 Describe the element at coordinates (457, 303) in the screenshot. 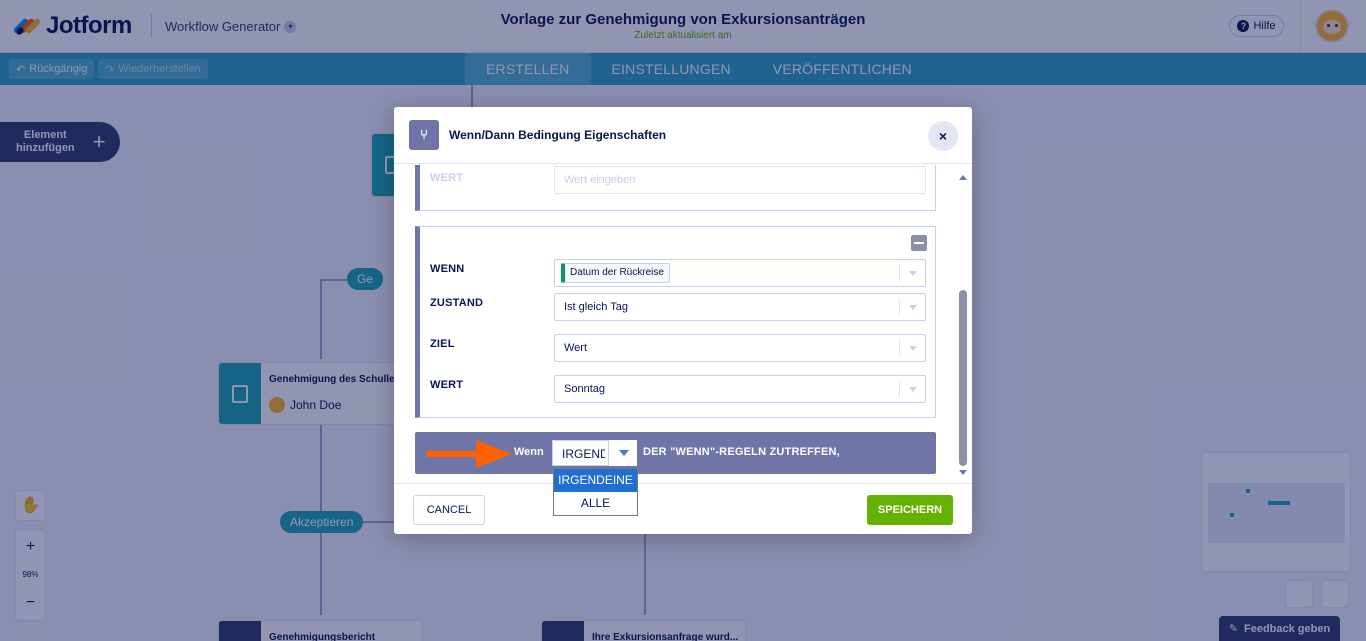

I see `zustand-label: ZUSTAND` at that location.